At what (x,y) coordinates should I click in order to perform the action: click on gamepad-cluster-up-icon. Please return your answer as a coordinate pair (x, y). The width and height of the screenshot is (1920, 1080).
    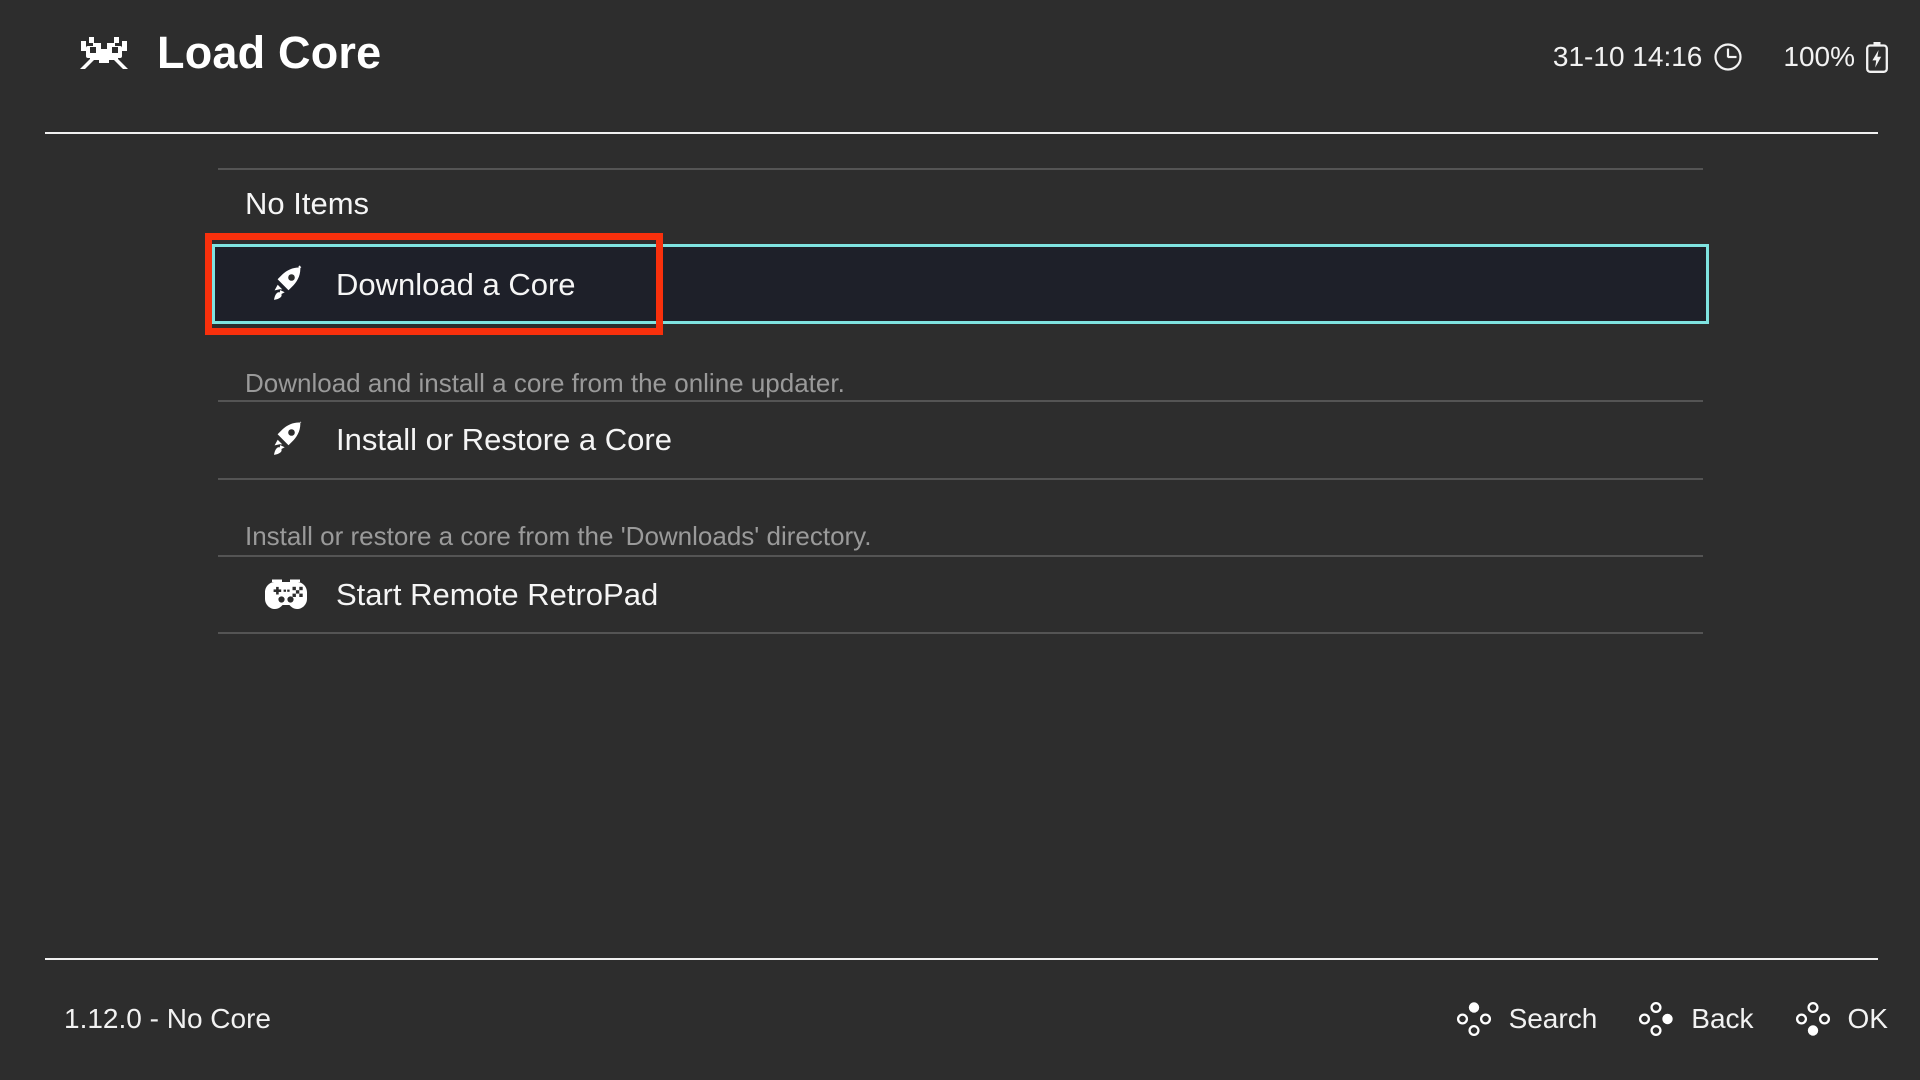
    Looking at the image, I should click on (1474, 1019).